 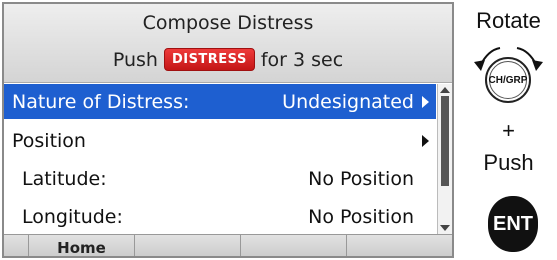 What do you see at coordinates (445, 228) in the screenshot?
I see `scroll-down-icon` at bounding box center [445, 228].